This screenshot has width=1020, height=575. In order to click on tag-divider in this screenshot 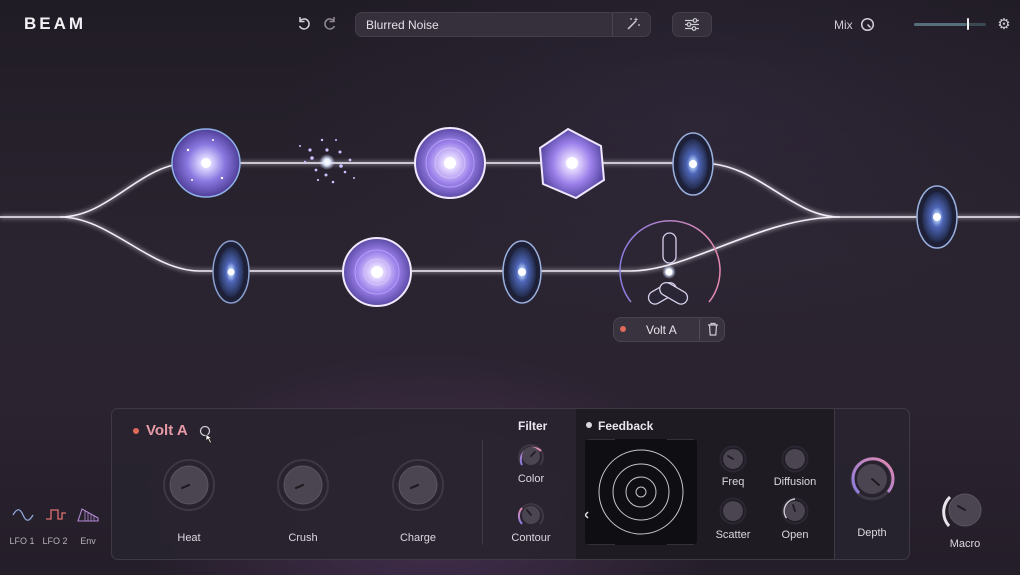, I will do `click(699, 329)`.